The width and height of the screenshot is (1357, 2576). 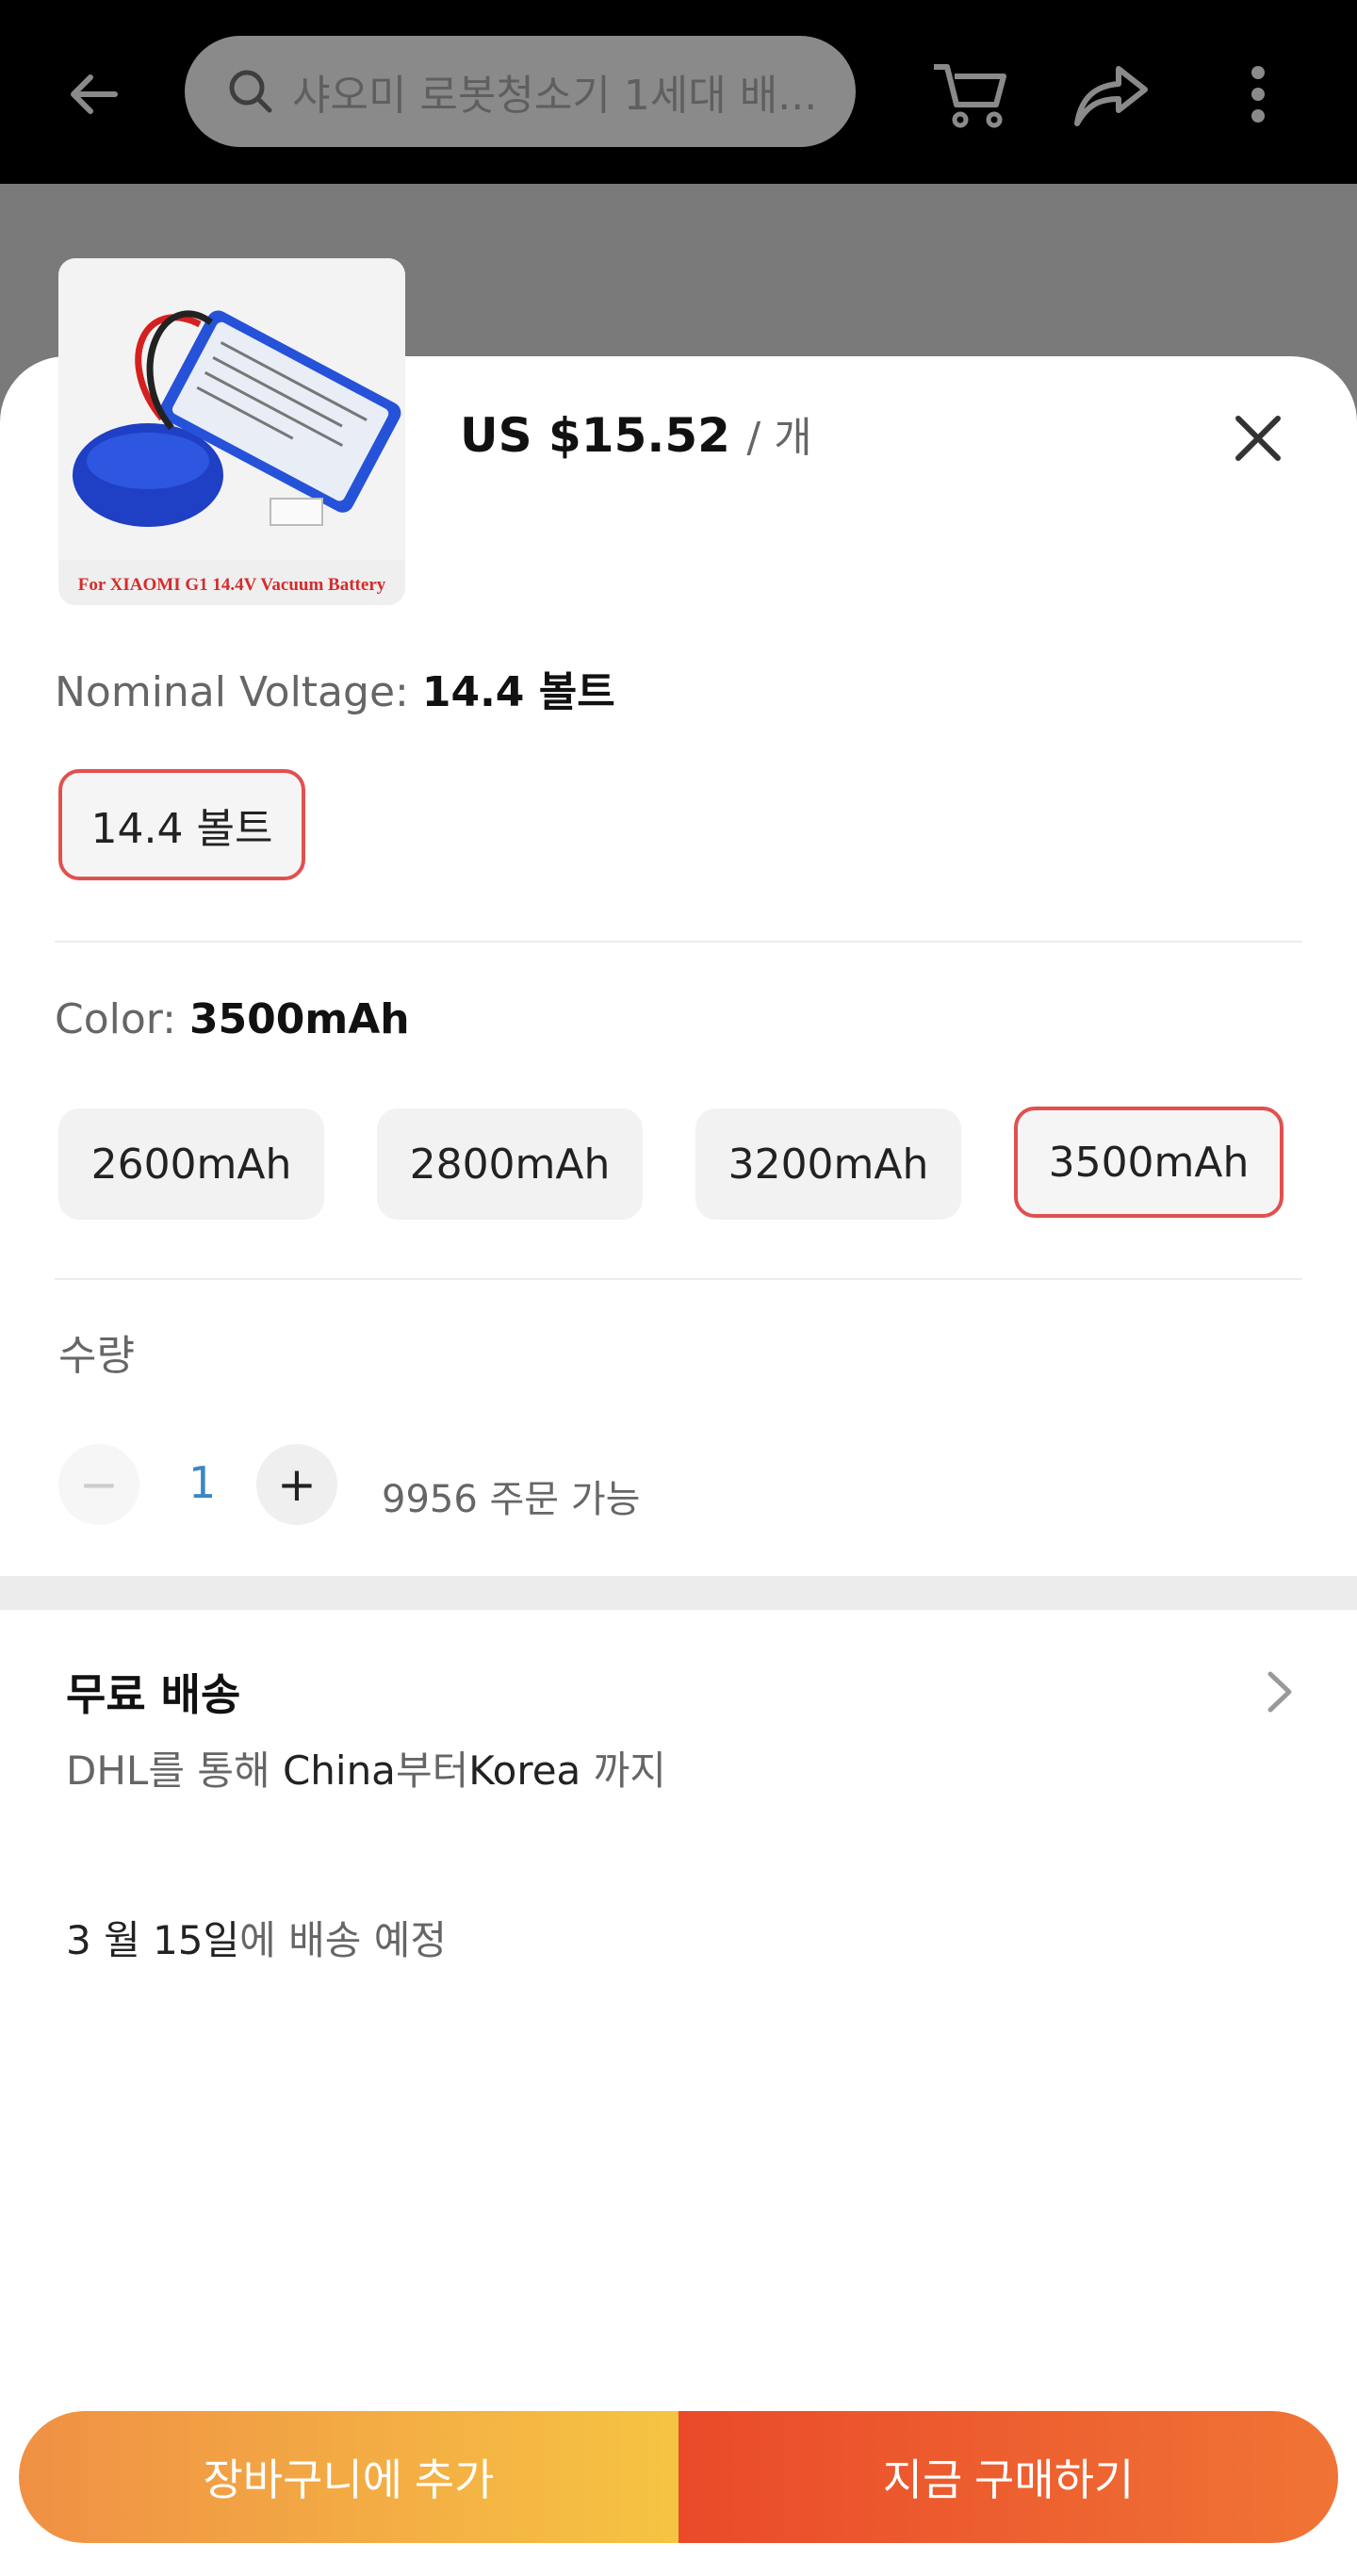 What do you see at coordinates (1258, 438) in the screenshot?
I see `close-icon` at bounding box center [1258, 438].